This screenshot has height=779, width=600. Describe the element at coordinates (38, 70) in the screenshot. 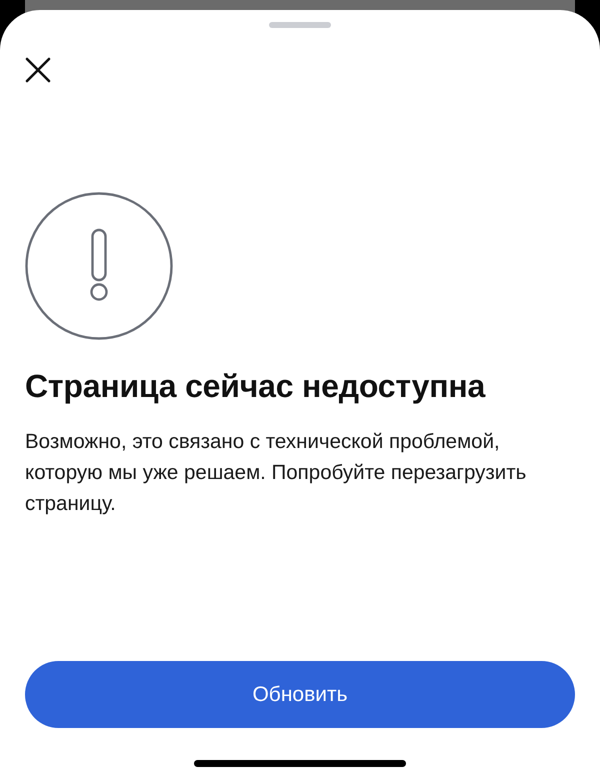

I see `close-icon` at that location.